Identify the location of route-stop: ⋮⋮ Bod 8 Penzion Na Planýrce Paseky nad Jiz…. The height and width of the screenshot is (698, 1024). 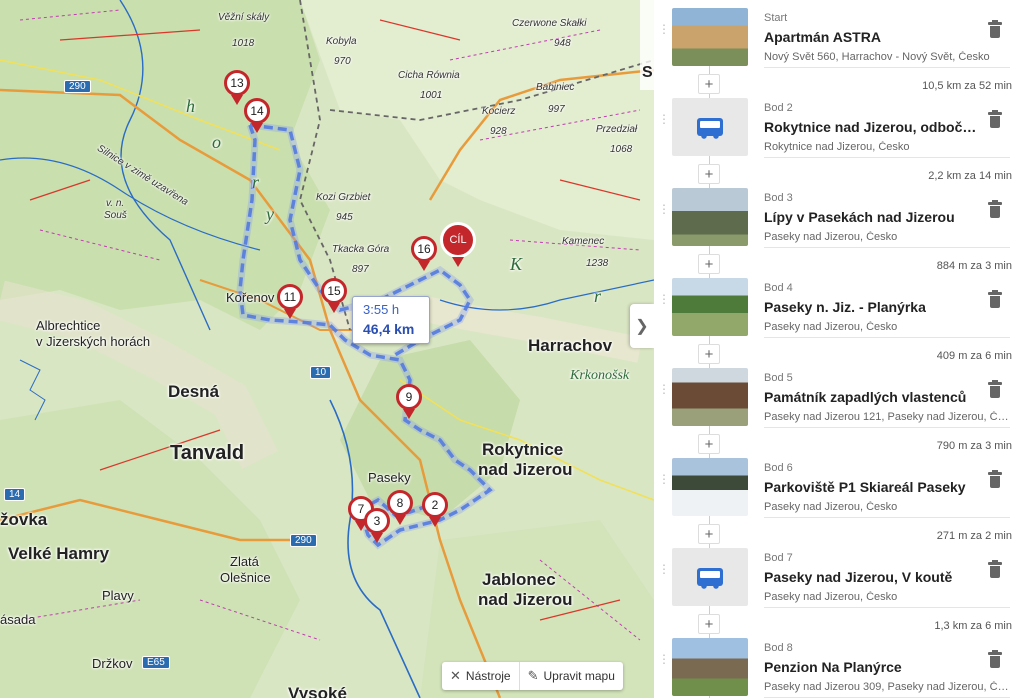
(839, 664).